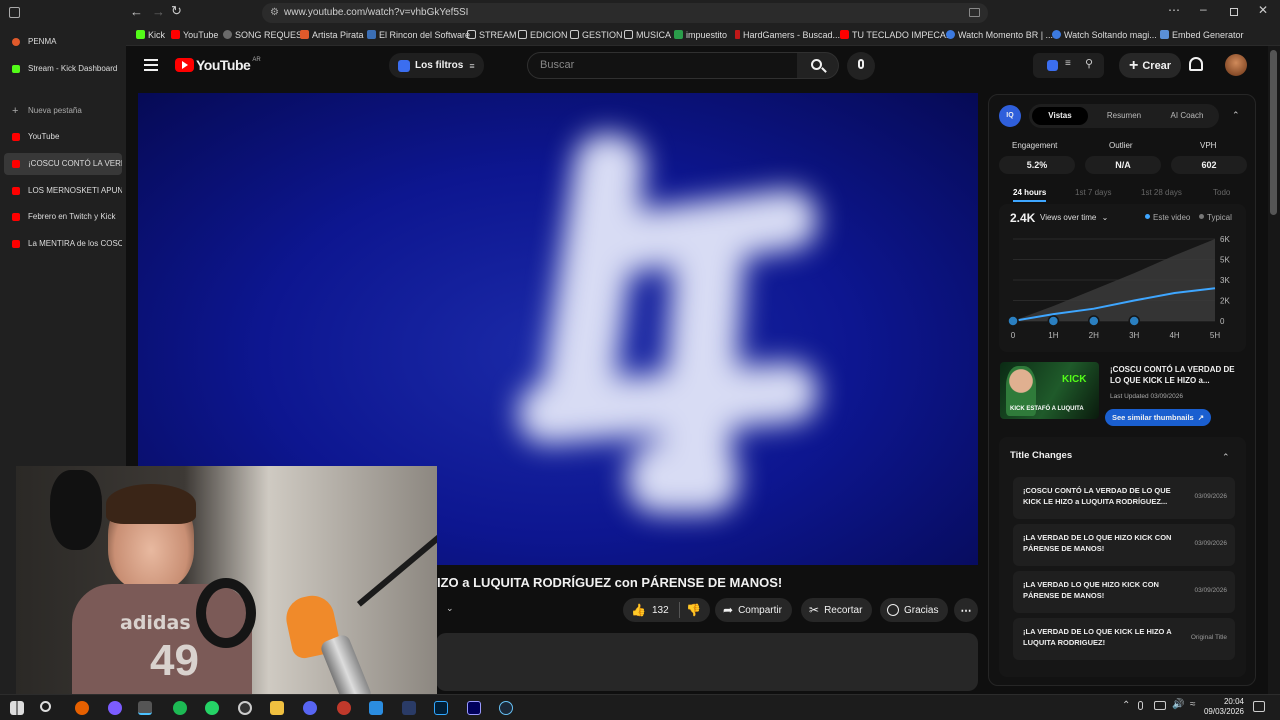 Image resolution: width=1280 pixels, height=720 pixels. What do you see at coordinates (1174, 10) in the screenshot?
I see `more-menu-icon: ⋯` at bounding box center [1174, 10].